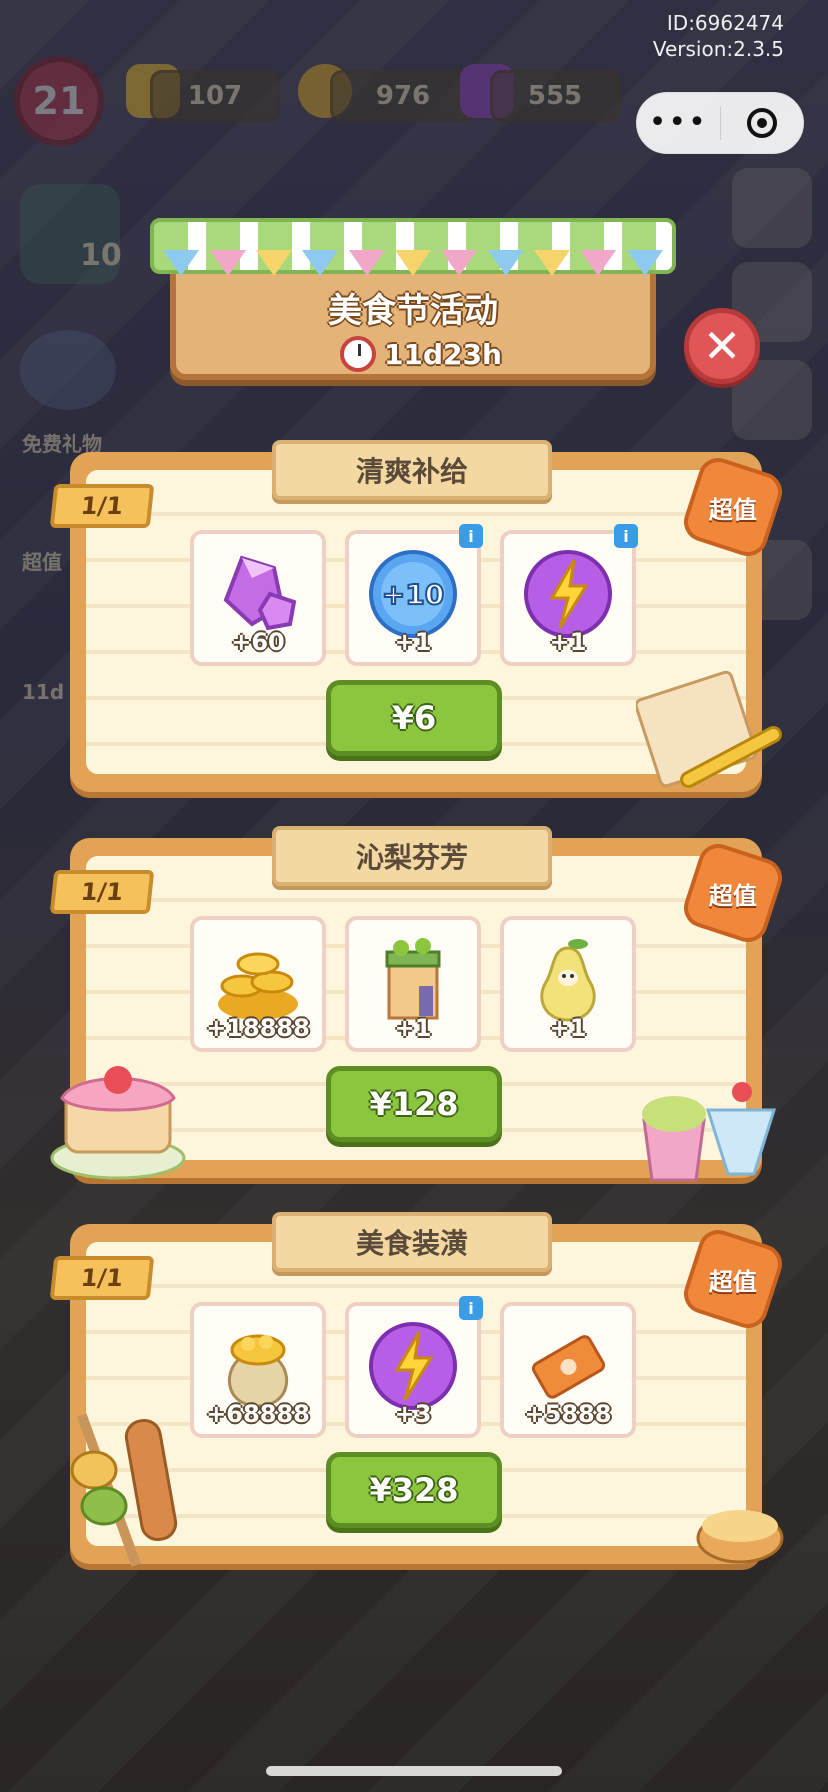 This screenshot has height=1792, width=828. I want to click on more-menu-button: •••, so click(678, 123).